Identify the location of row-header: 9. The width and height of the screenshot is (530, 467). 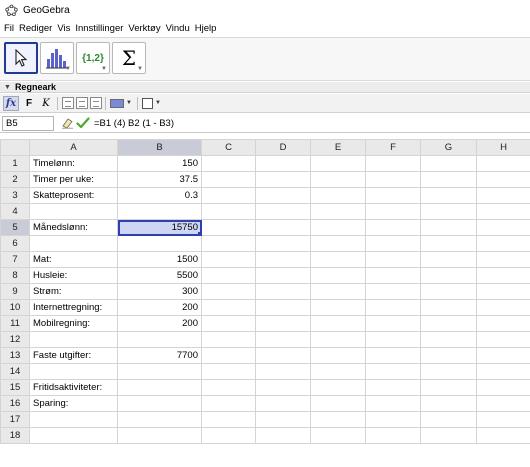
(15, 291).